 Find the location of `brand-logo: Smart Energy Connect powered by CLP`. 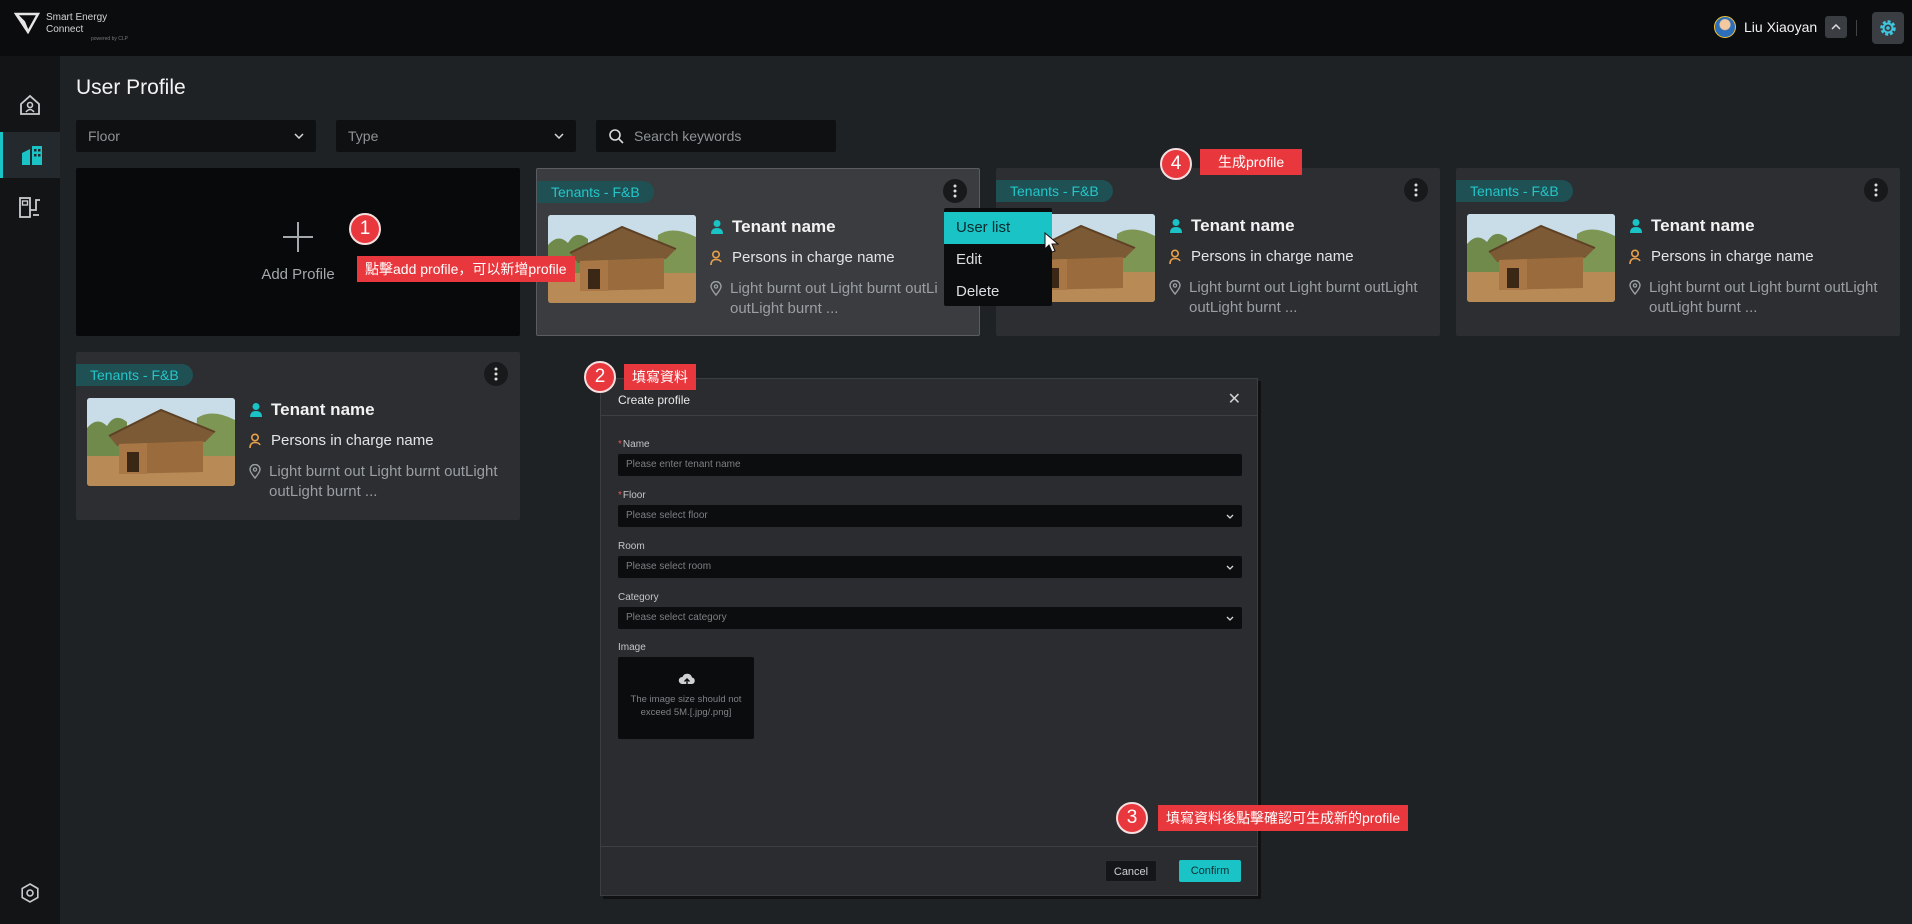

brand-logo: Smart Energy Connect powered by CLP is located at coordinates (71, 27).